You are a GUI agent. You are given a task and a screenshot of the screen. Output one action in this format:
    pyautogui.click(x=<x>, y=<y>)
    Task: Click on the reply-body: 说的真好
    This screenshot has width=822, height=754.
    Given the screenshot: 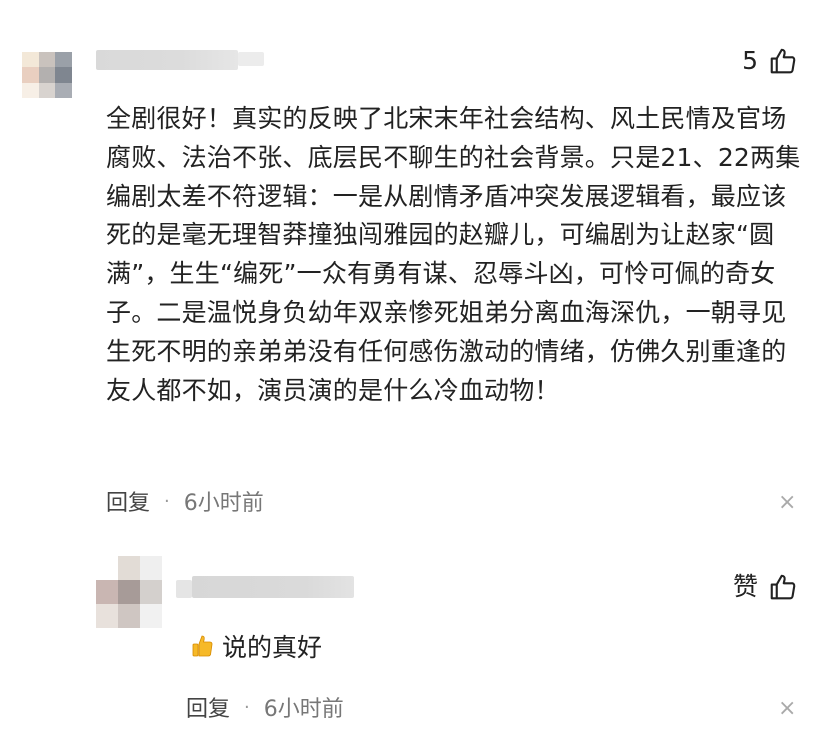 What is the action you would take?
    pyautogui.click(x=256, y=646)
    